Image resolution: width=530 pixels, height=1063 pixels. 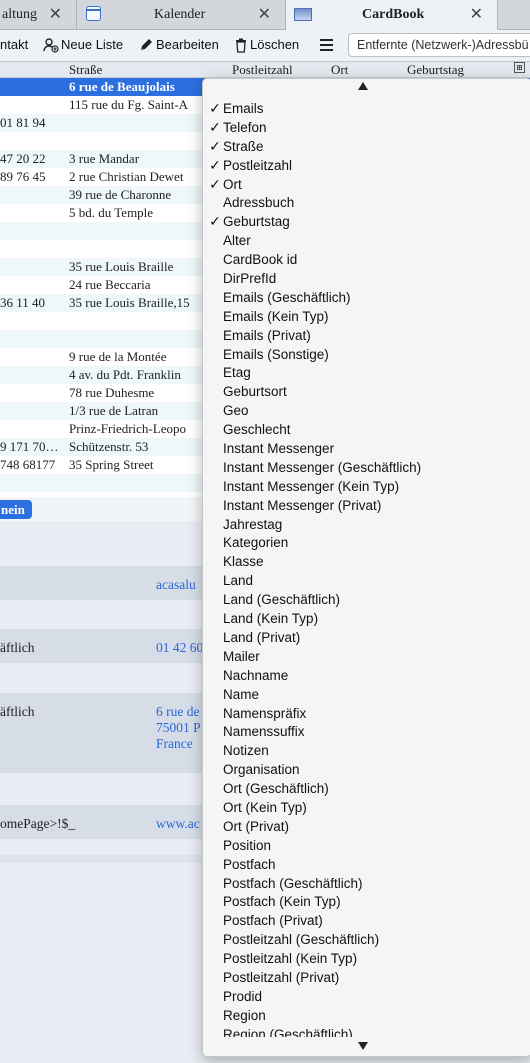 I want to click on detail-address-line: France, so click(x=174, y=744).